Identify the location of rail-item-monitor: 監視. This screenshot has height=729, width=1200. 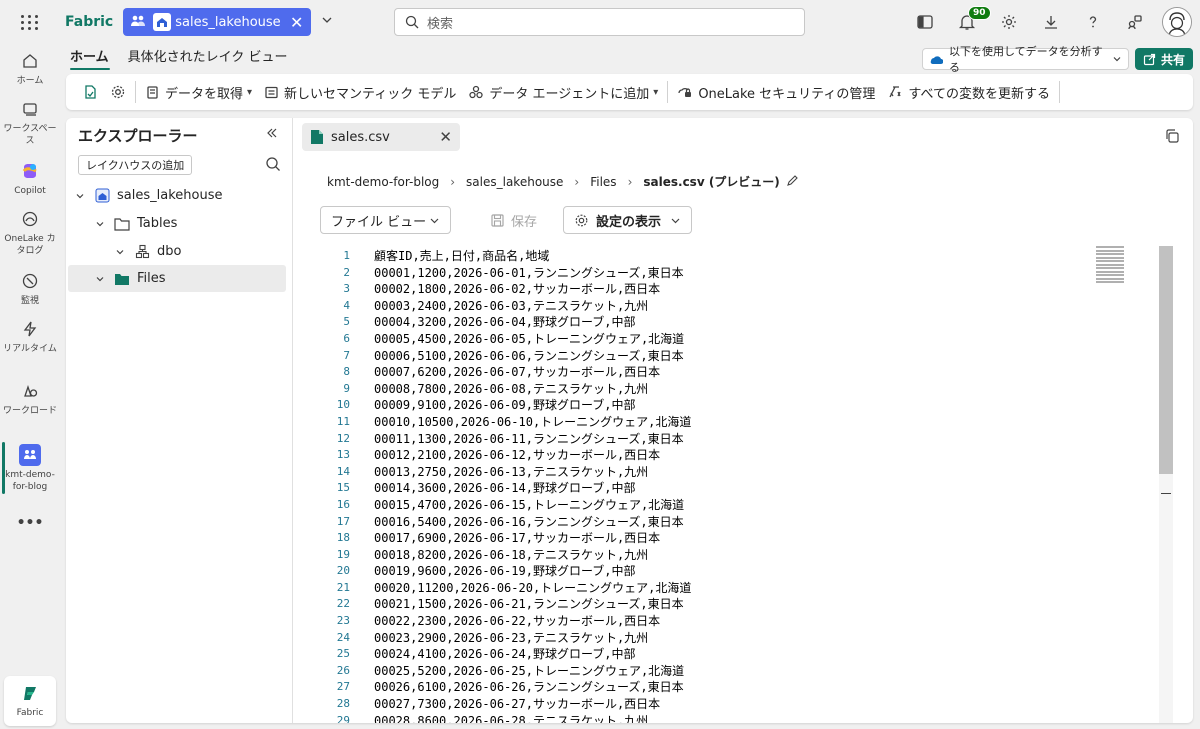
(30, 288).